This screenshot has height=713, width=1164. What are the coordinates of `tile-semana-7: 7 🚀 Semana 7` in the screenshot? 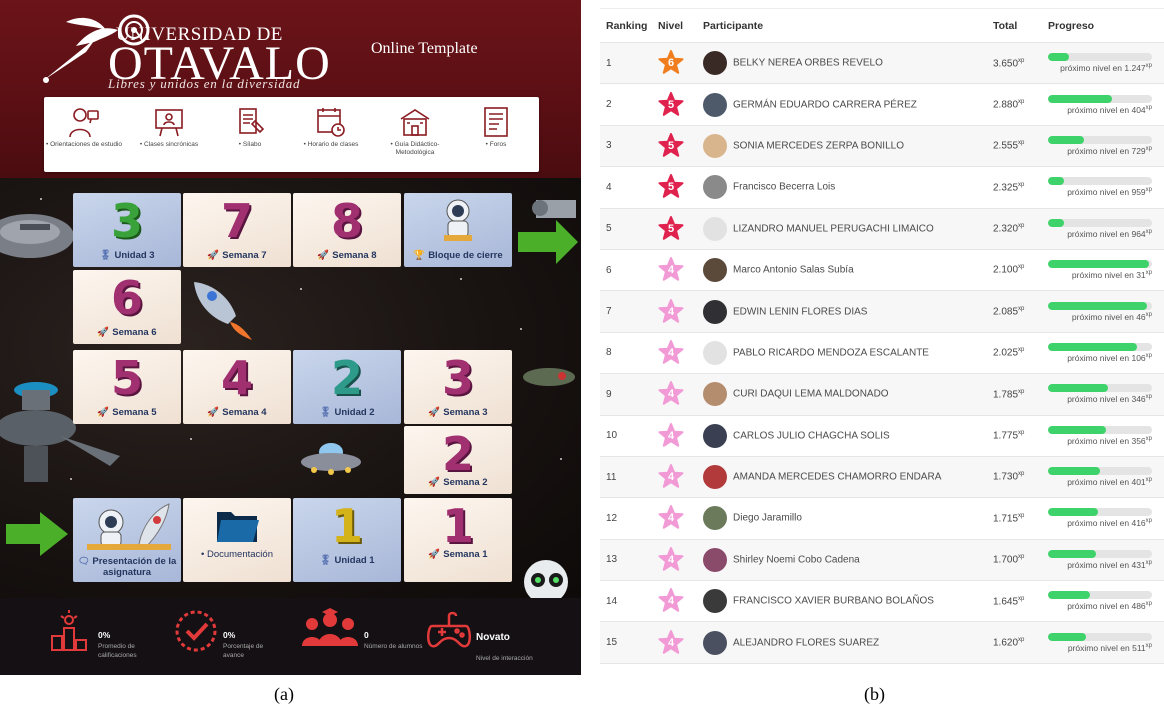 It's located at (237, 230).